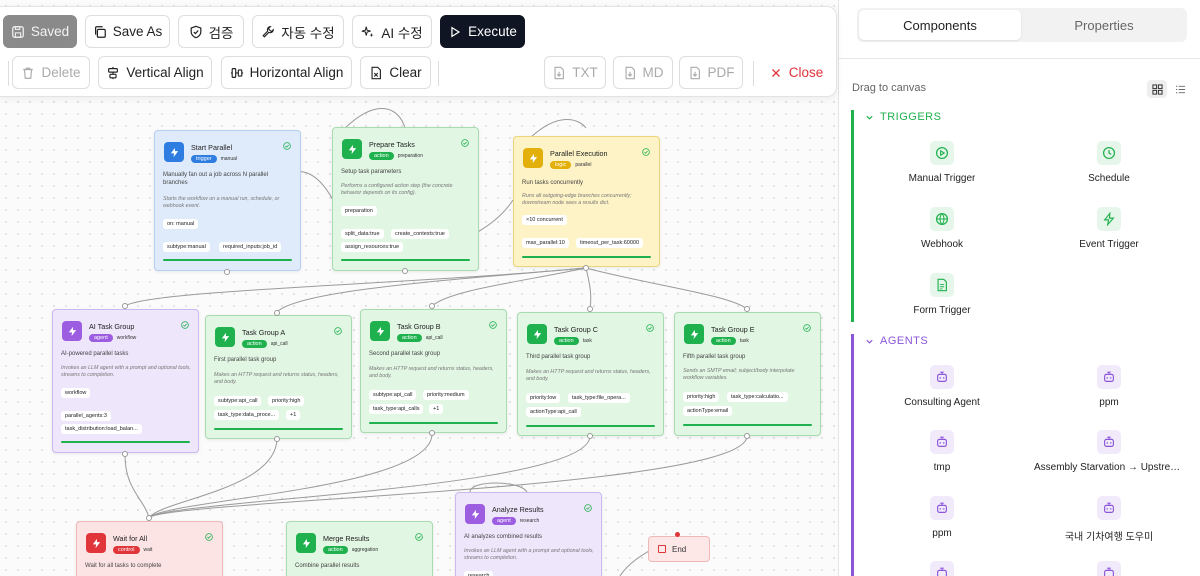 This screenshot has width=1200, height=576. What do you see at coordinates (558, 357) in the screenshot?
I see `node-description: Third parallel task group` at bounding box center [558, 357].